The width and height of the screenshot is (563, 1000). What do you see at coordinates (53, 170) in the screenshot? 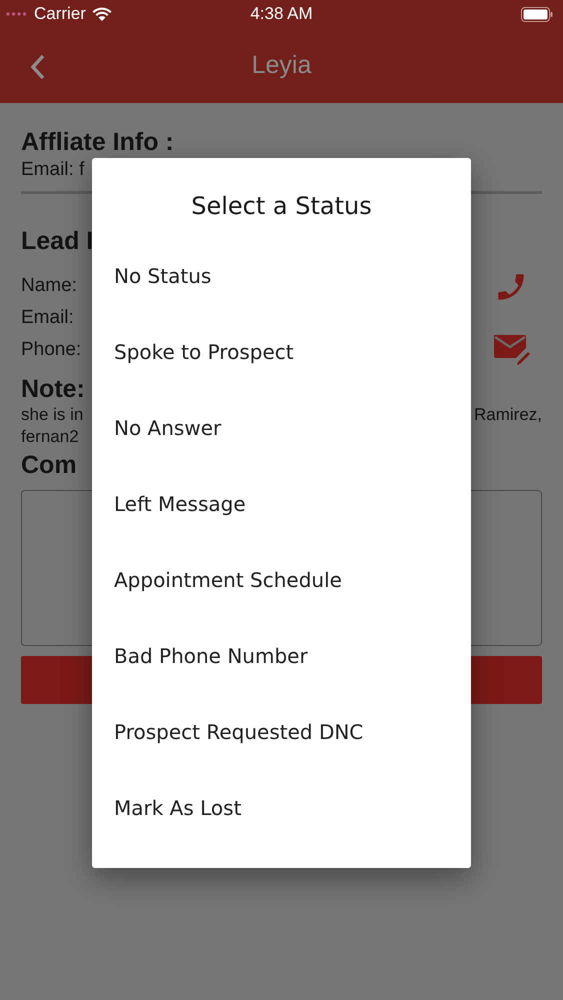
I see `affiliate-email: Email: f` at bounding box center [53, 170].